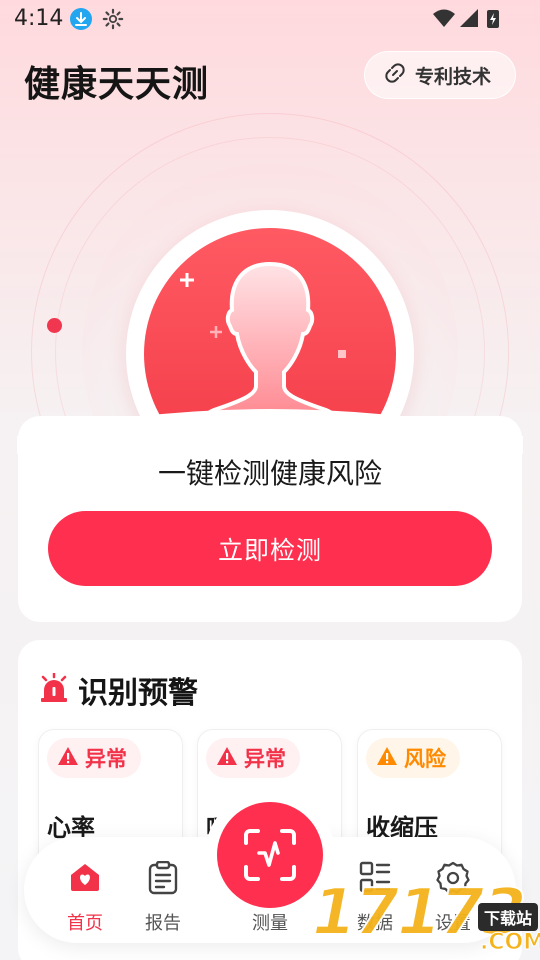 Image resolution: width=540 pixels, height=960 pixels. Describe the element at coordinates (469, 18) in the screenshot. I see `signal-icon` at that location.